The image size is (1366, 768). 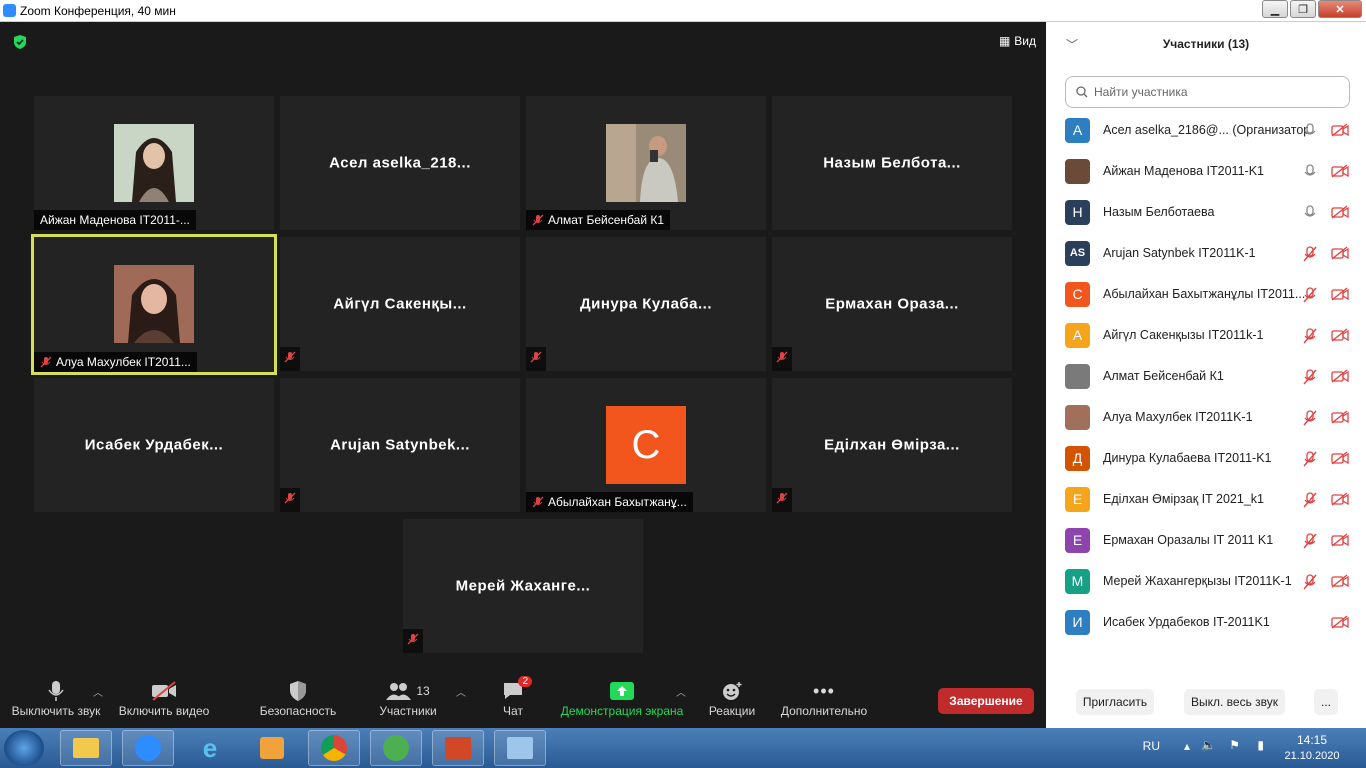 I want to click on start-video-button: Включить видео, so click(x=164, y=698).